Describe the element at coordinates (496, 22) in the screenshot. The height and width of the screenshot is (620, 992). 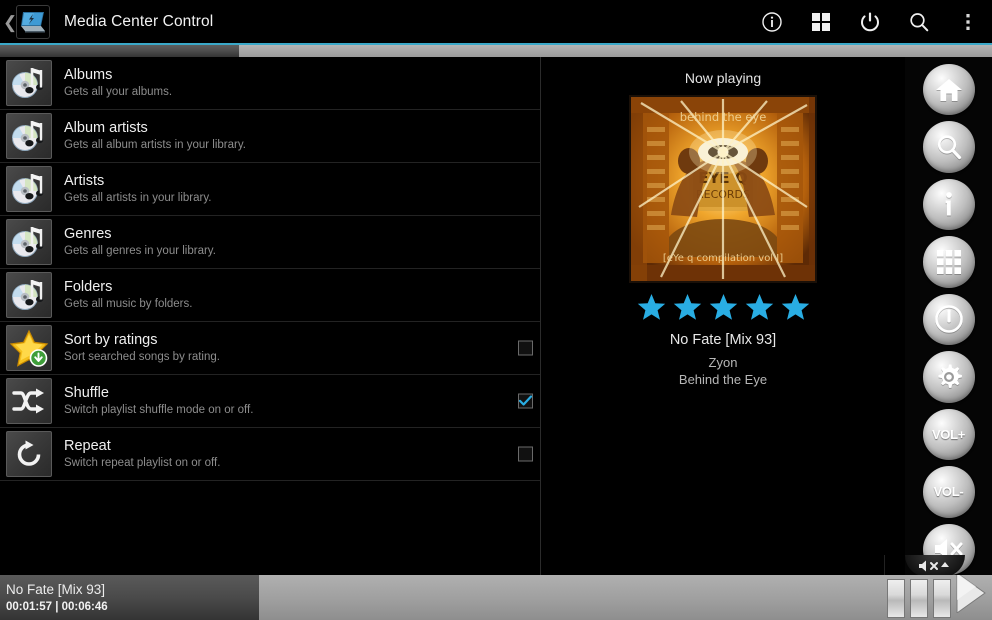
I see `title-bar: ❮ Media Center Control` at that location.